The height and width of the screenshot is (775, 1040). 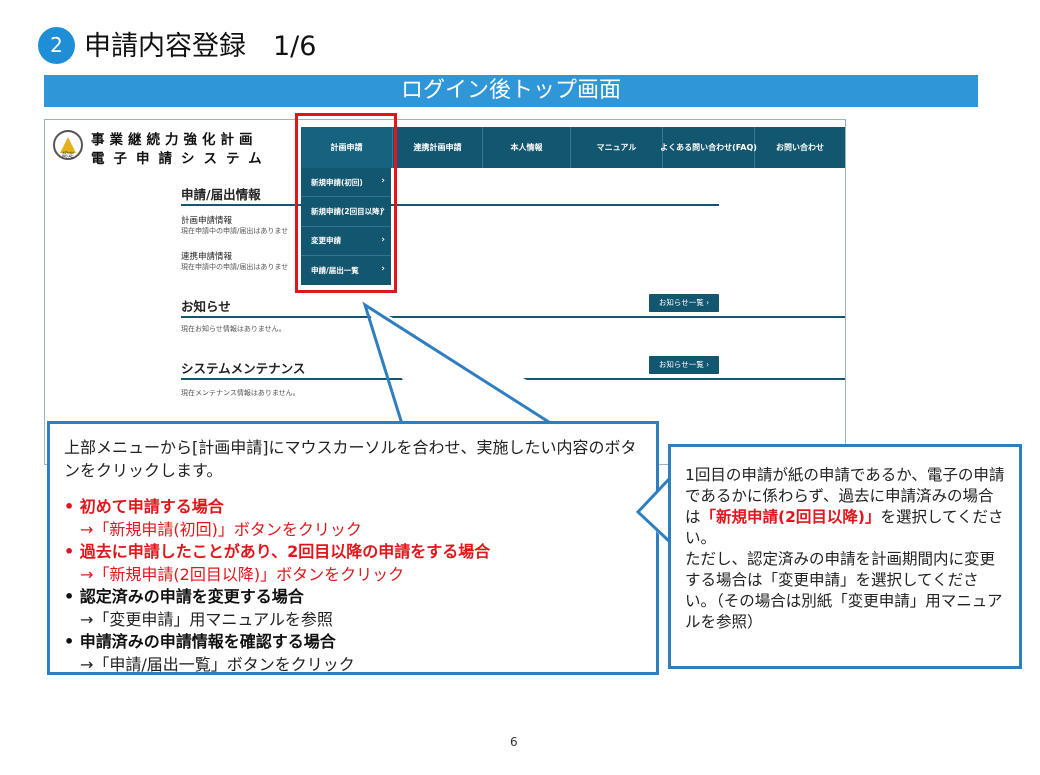 I want to click on bullet-first-time-sub: →「新規申請(初回)」ボタンをクリック, so click(x=221, y=529).